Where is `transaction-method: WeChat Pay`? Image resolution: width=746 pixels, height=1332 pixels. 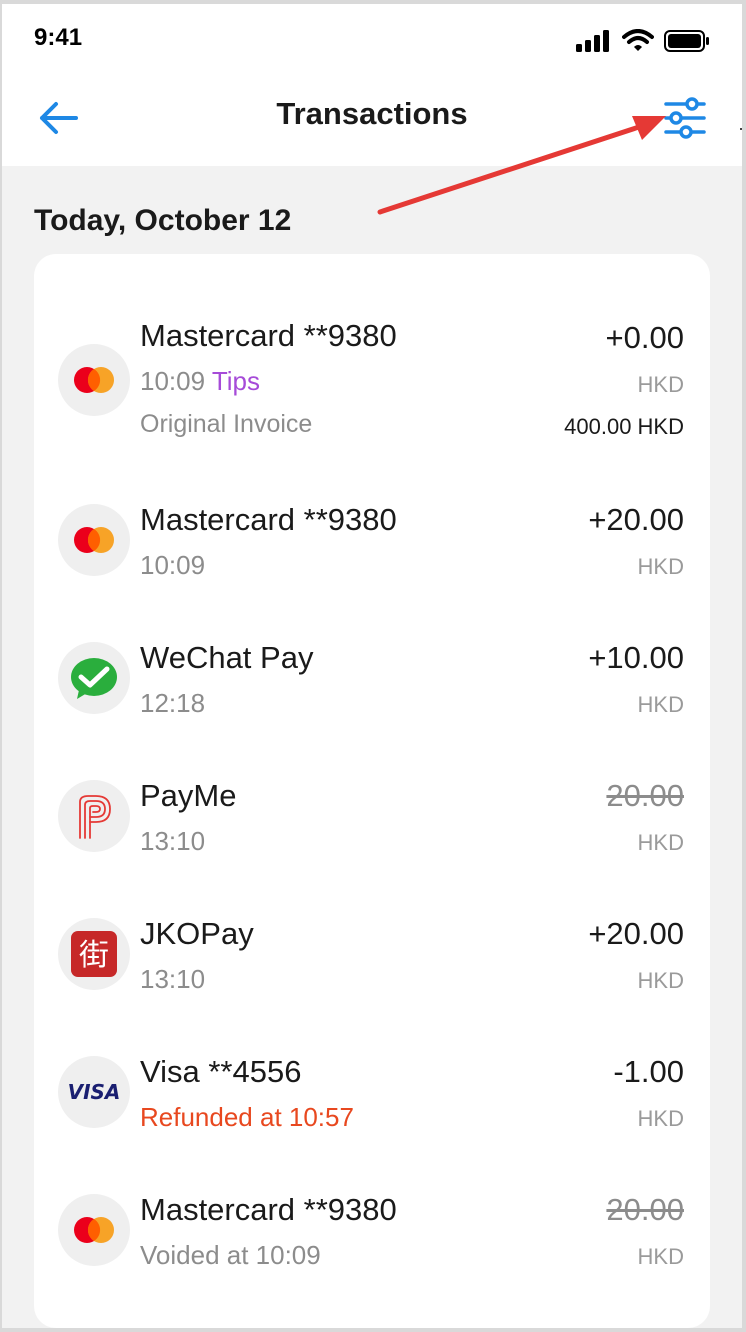
transaction-method: WeChat Pay is located at coordinates (227, 657).